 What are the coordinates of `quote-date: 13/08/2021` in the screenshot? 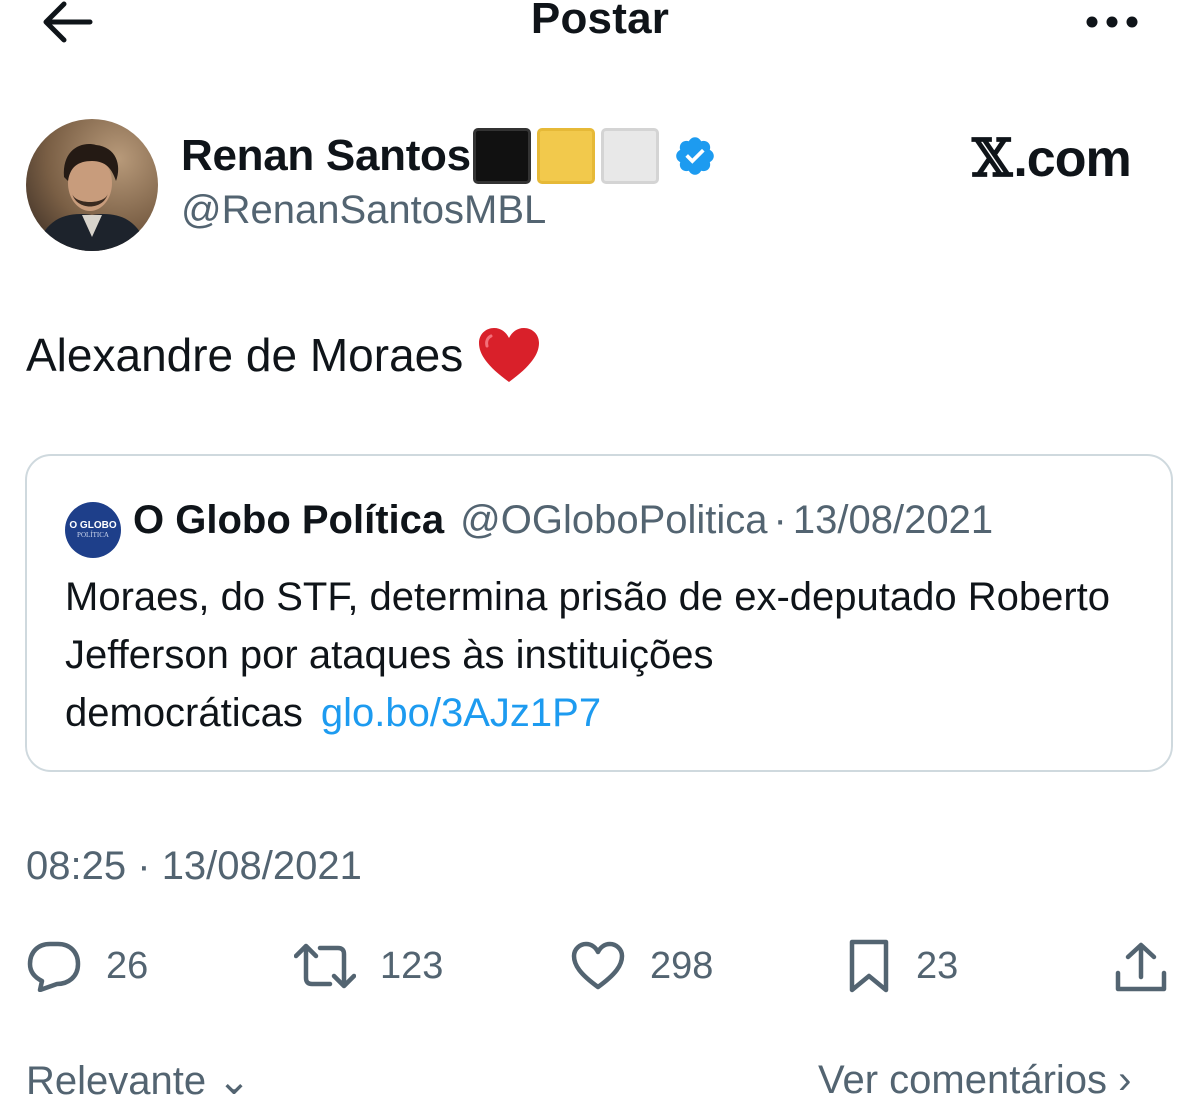 It's located at (893, 520).